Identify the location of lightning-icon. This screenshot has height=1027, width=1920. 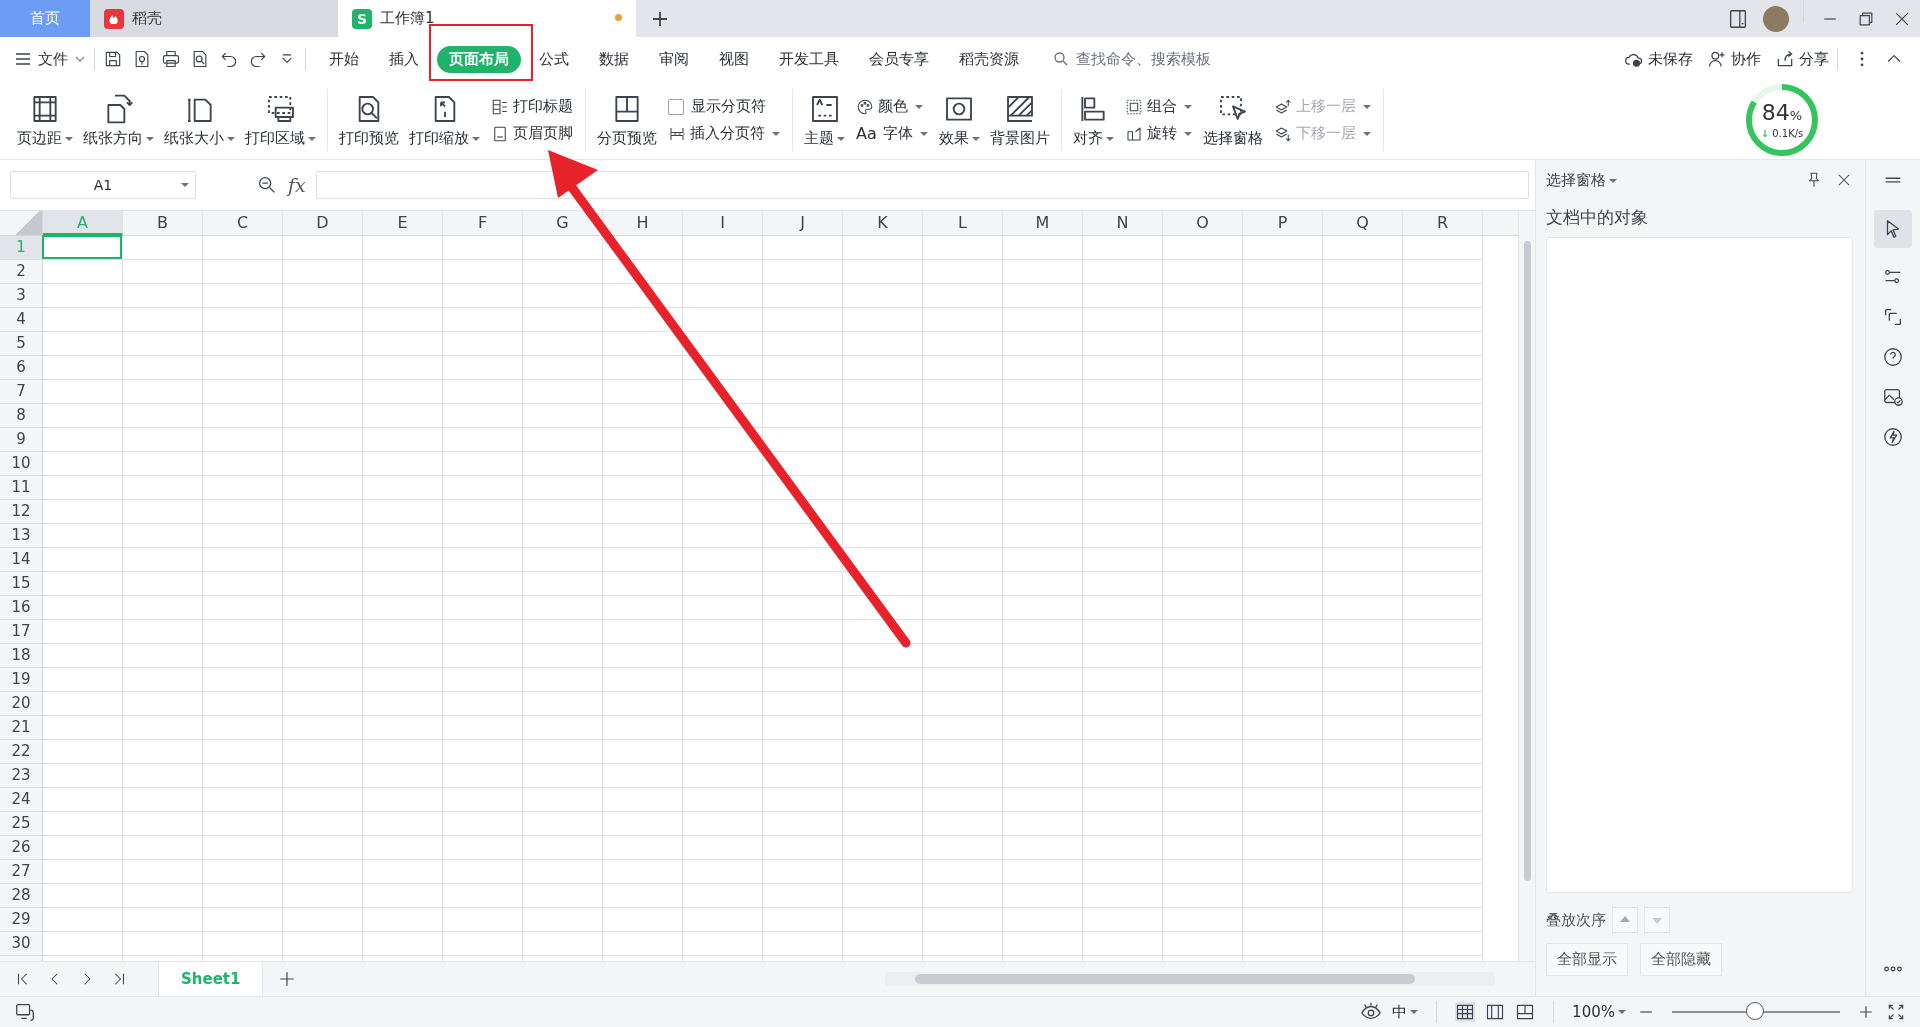
(1893, 437).